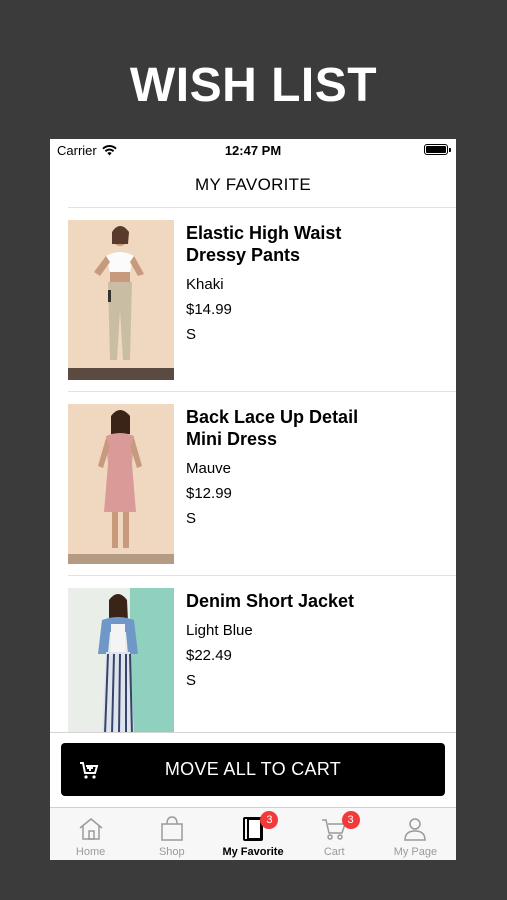 The image size is (507, 900). I want to click on tab-my-favorite: 3 My Favorite, so click(252, 834).